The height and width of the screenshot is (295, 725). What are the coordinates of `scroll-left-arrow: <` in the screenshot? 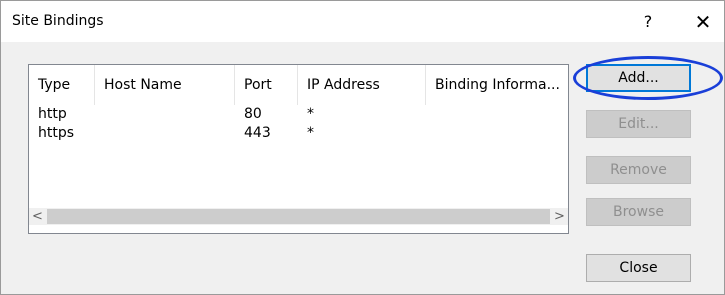 It's located at (37, 216).